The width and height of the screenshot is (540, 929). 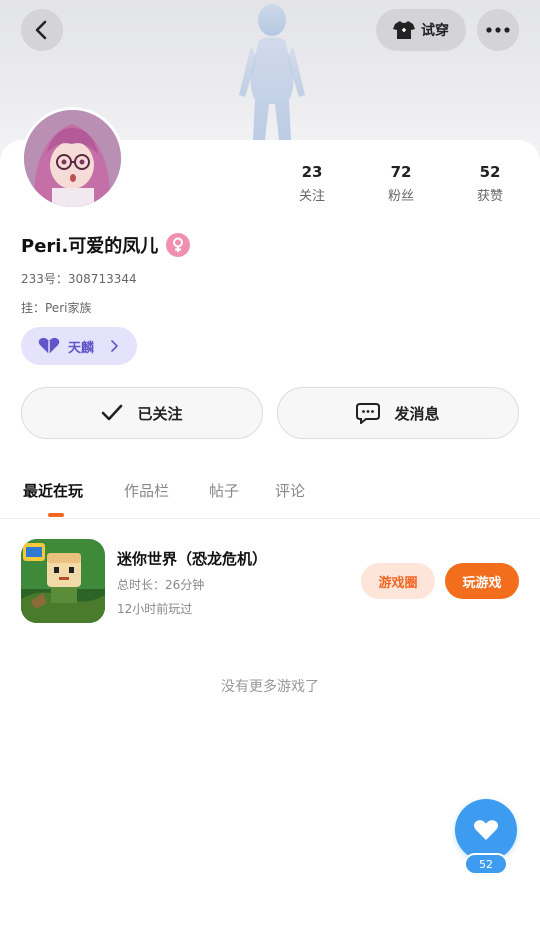 I want to click on avatar-image, so click(x=72, y=158).